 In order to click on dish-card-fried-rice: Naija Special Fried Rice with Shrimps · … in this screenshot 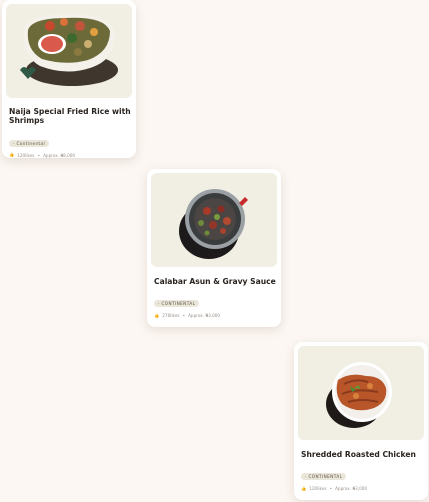, I will do `click(69, 79)`.